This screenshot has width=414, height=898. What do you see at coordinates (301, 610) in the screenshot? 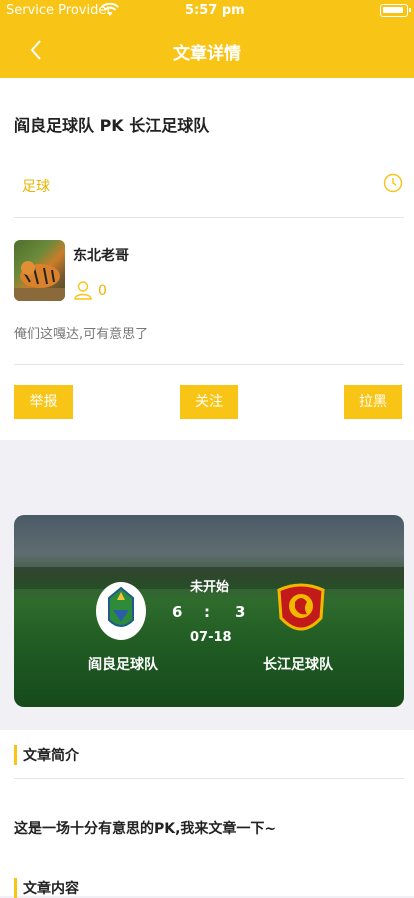
I see `away-team-logo` at bounding box center [301, 610].